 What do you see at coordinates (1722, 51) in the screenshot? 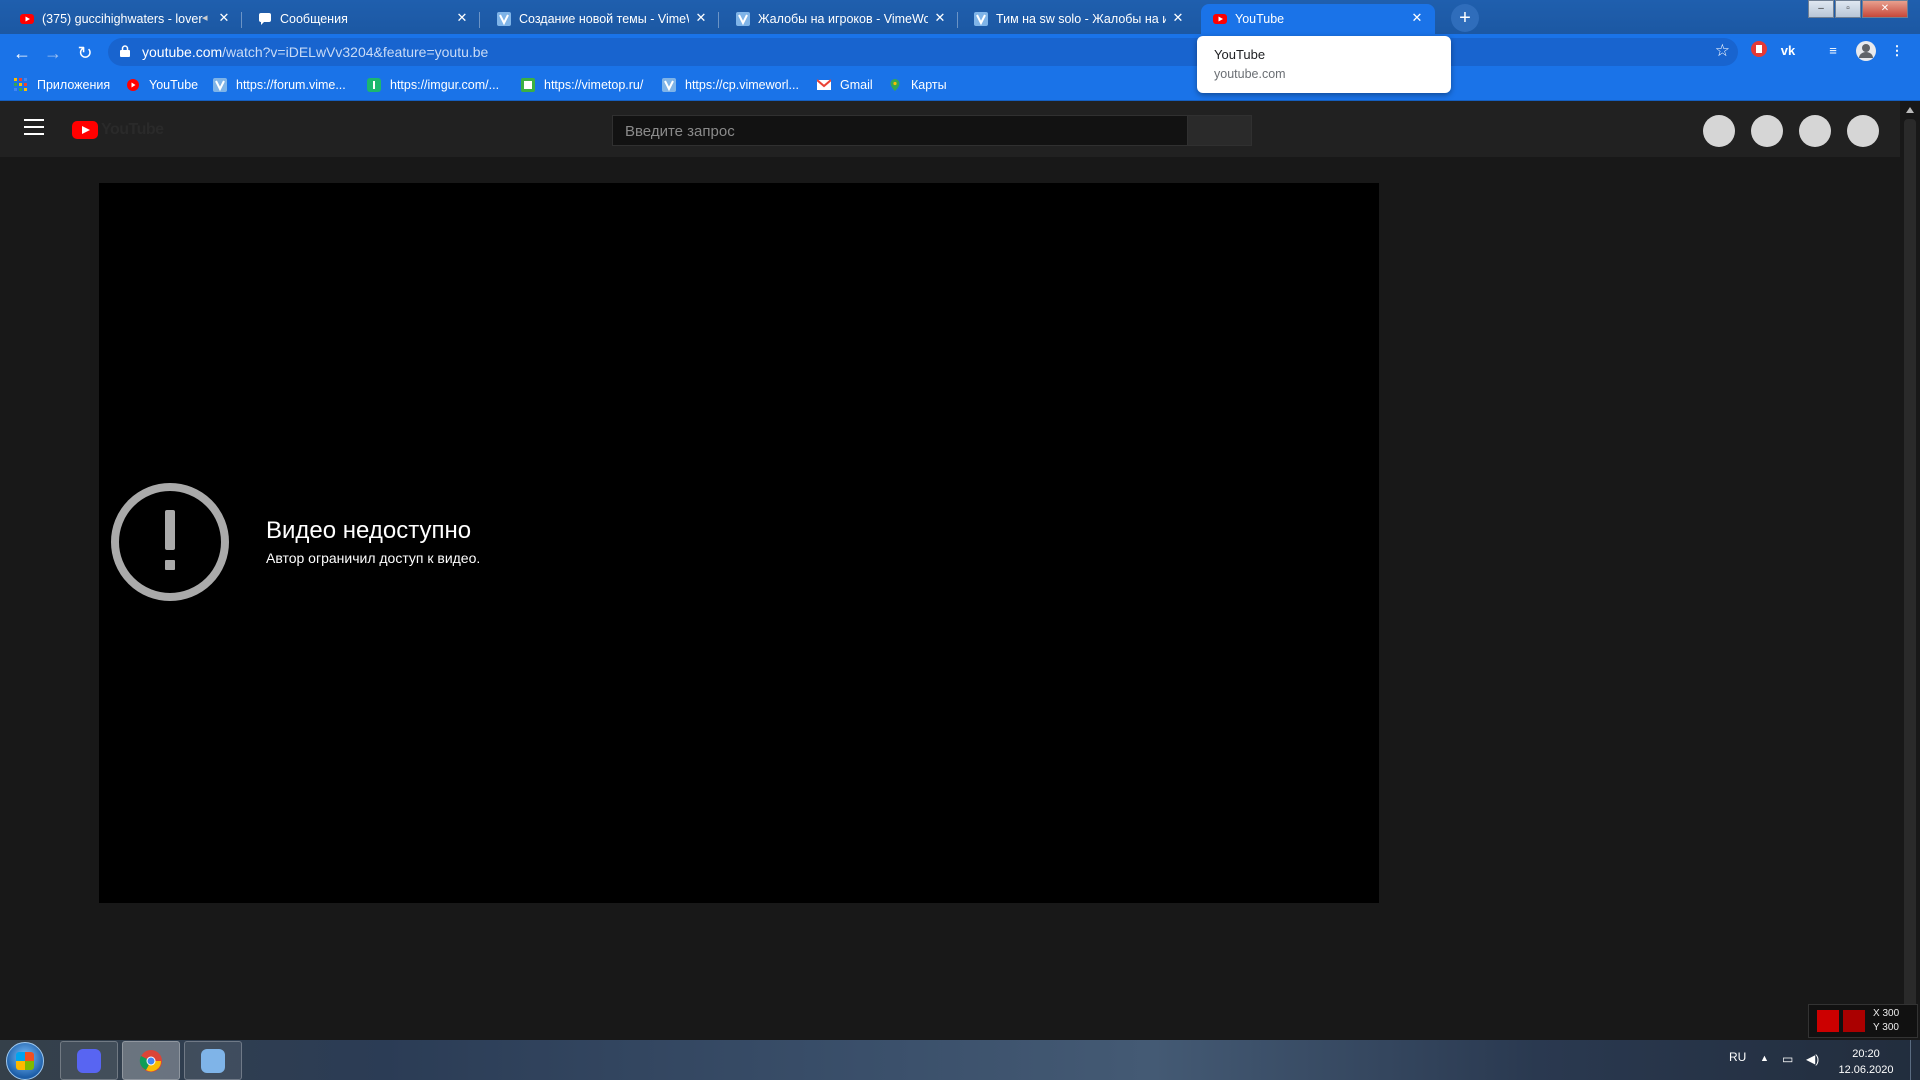
I see `bookmark-star-icon: ☆` at bounding box center [1722, 51].